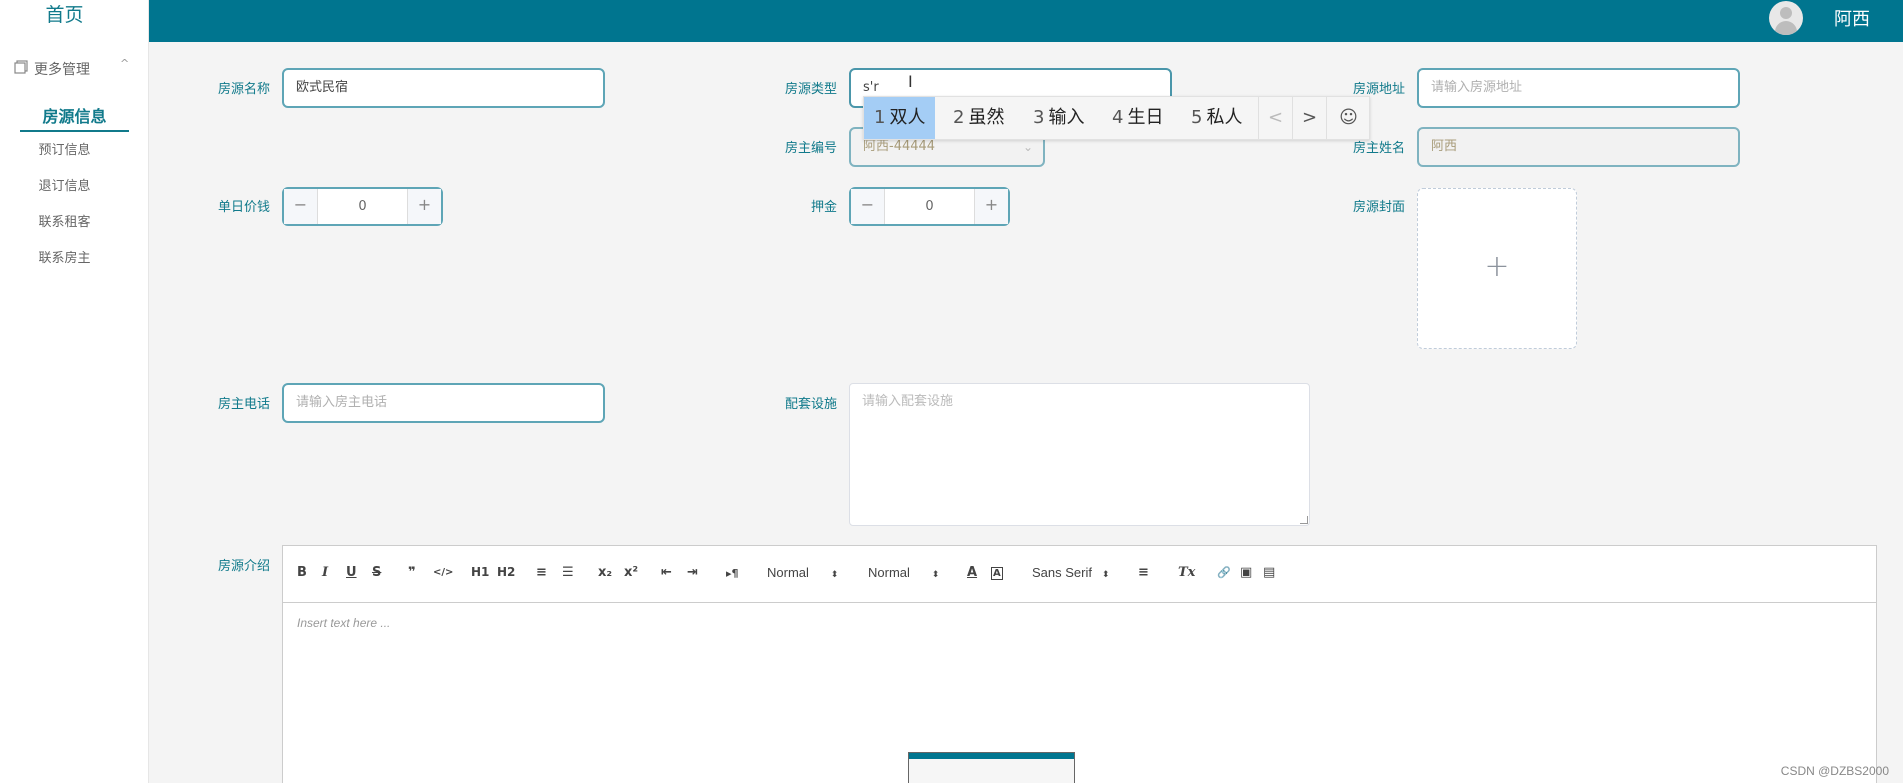  Describe the element at coordinates (541, 572) in the screenshot. I see `ordered-list-icon: ≡` at that location.